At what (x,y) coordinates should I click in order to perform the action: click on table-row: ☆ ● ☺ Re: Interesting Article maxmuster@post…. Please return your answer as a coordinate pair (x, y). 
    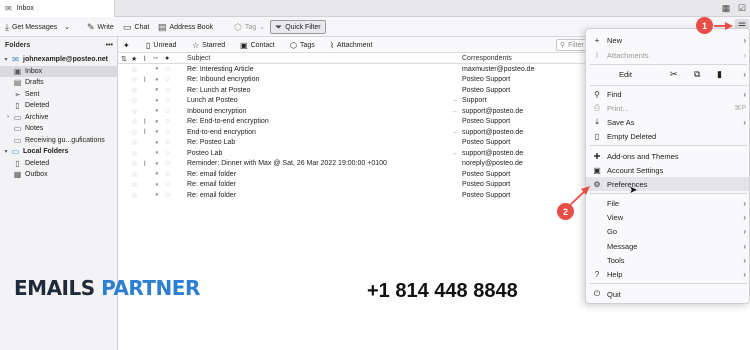
    Looking at the image, I should click on (351, 69).